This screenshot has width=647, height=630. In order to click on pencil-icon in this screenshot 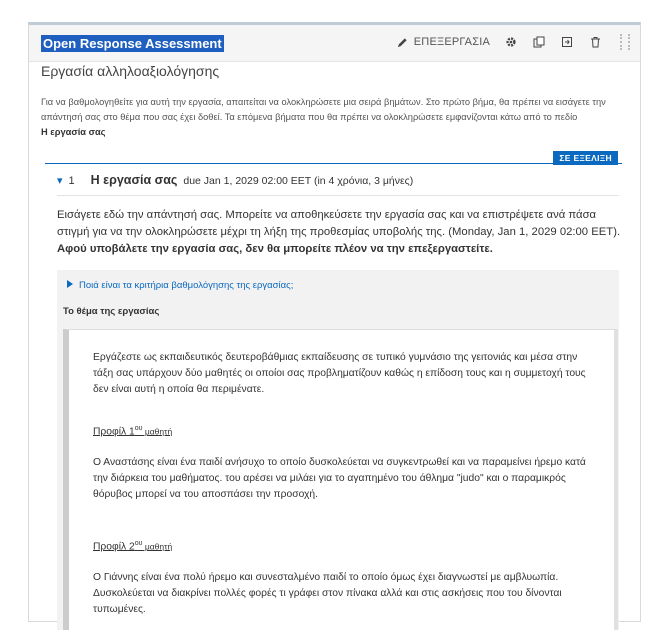, I will do `click(403, 42)`.